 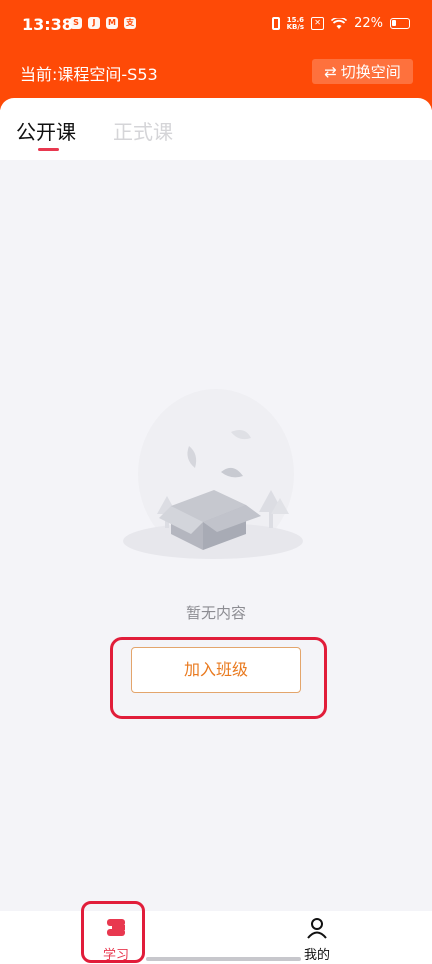 What do you see at coordinates (94, 23) in the screenshot?
I see `app-notification-icon: J` at bounding box center [94, 23].